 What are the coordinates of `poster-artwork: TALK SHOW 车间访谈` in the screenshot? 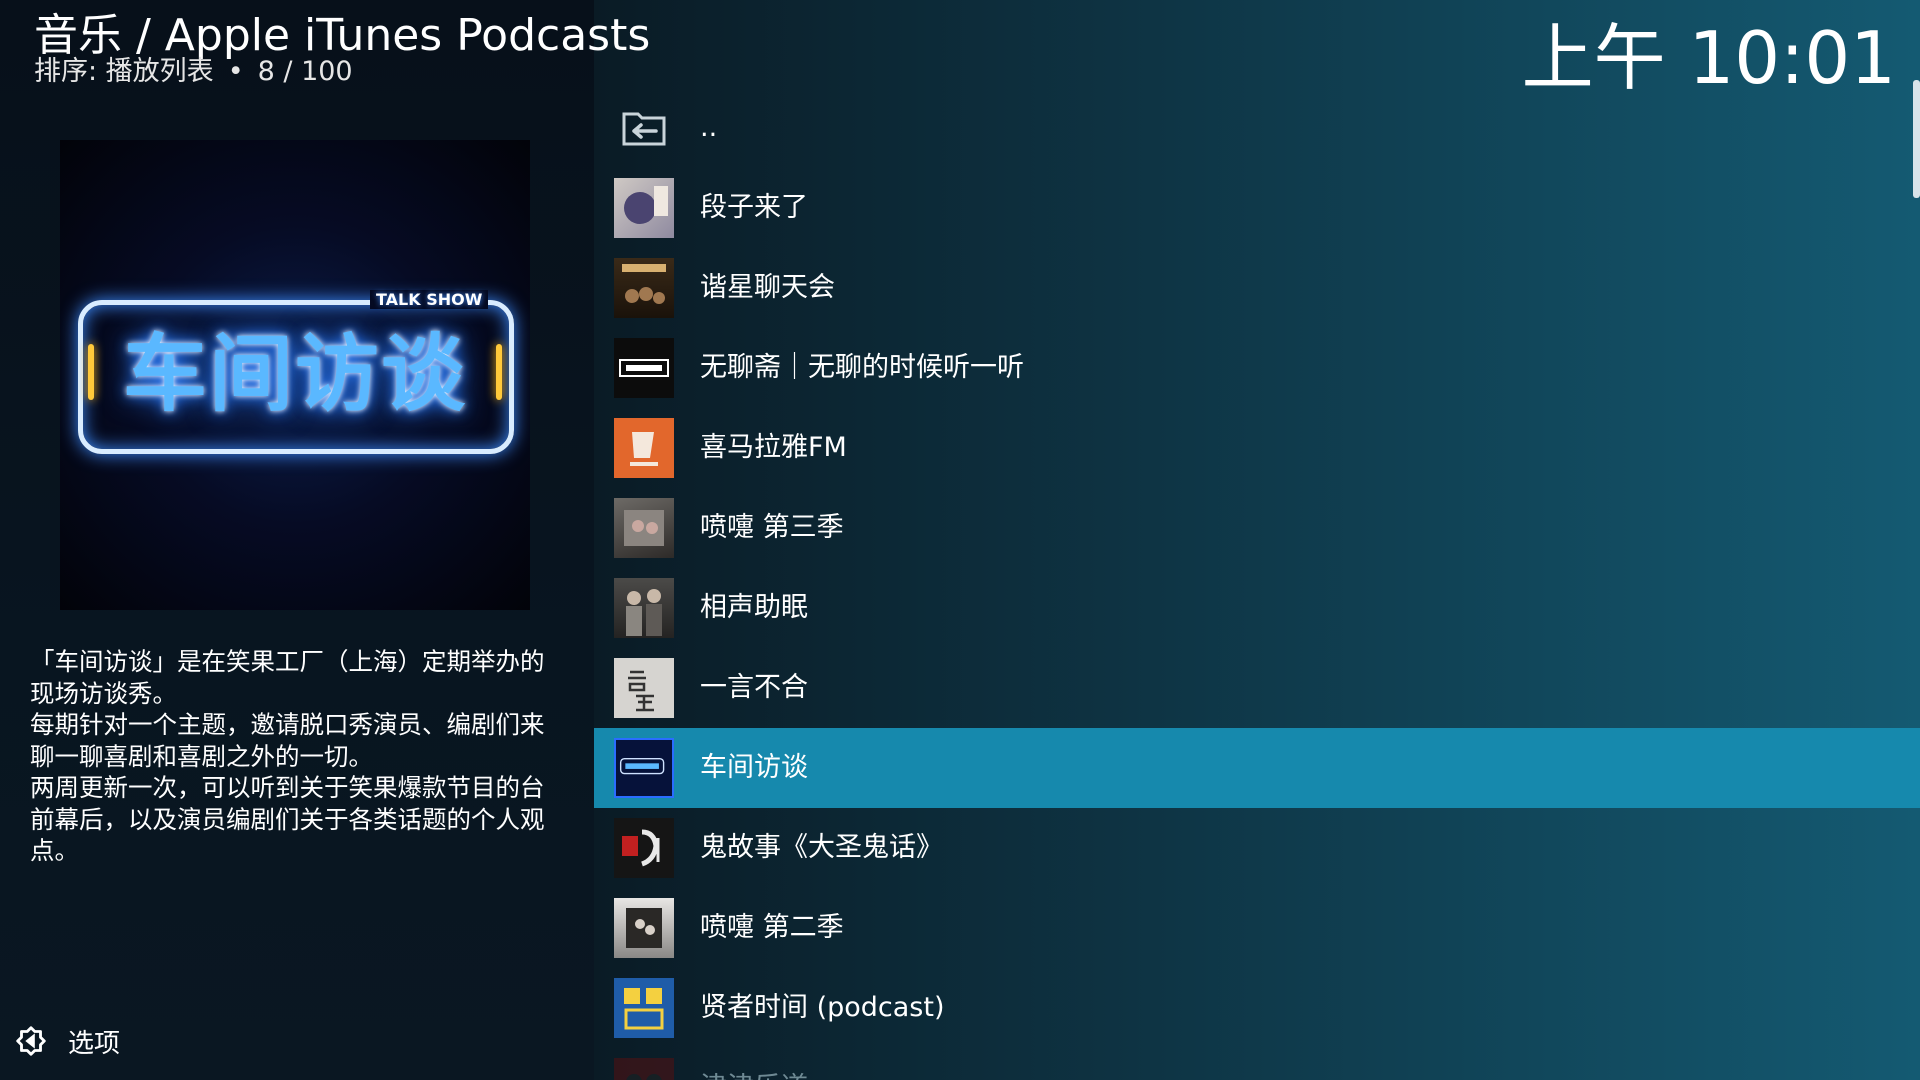 It's located at (295, 375).